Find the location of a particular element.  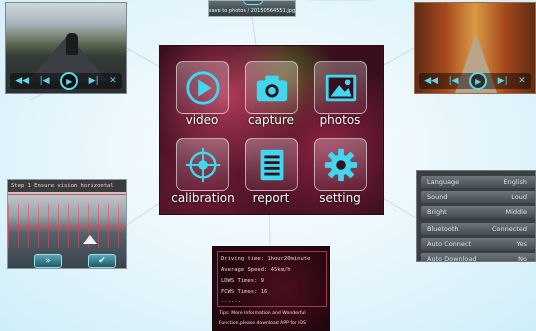

center-marker-icon is located at coordinates (90, 239).